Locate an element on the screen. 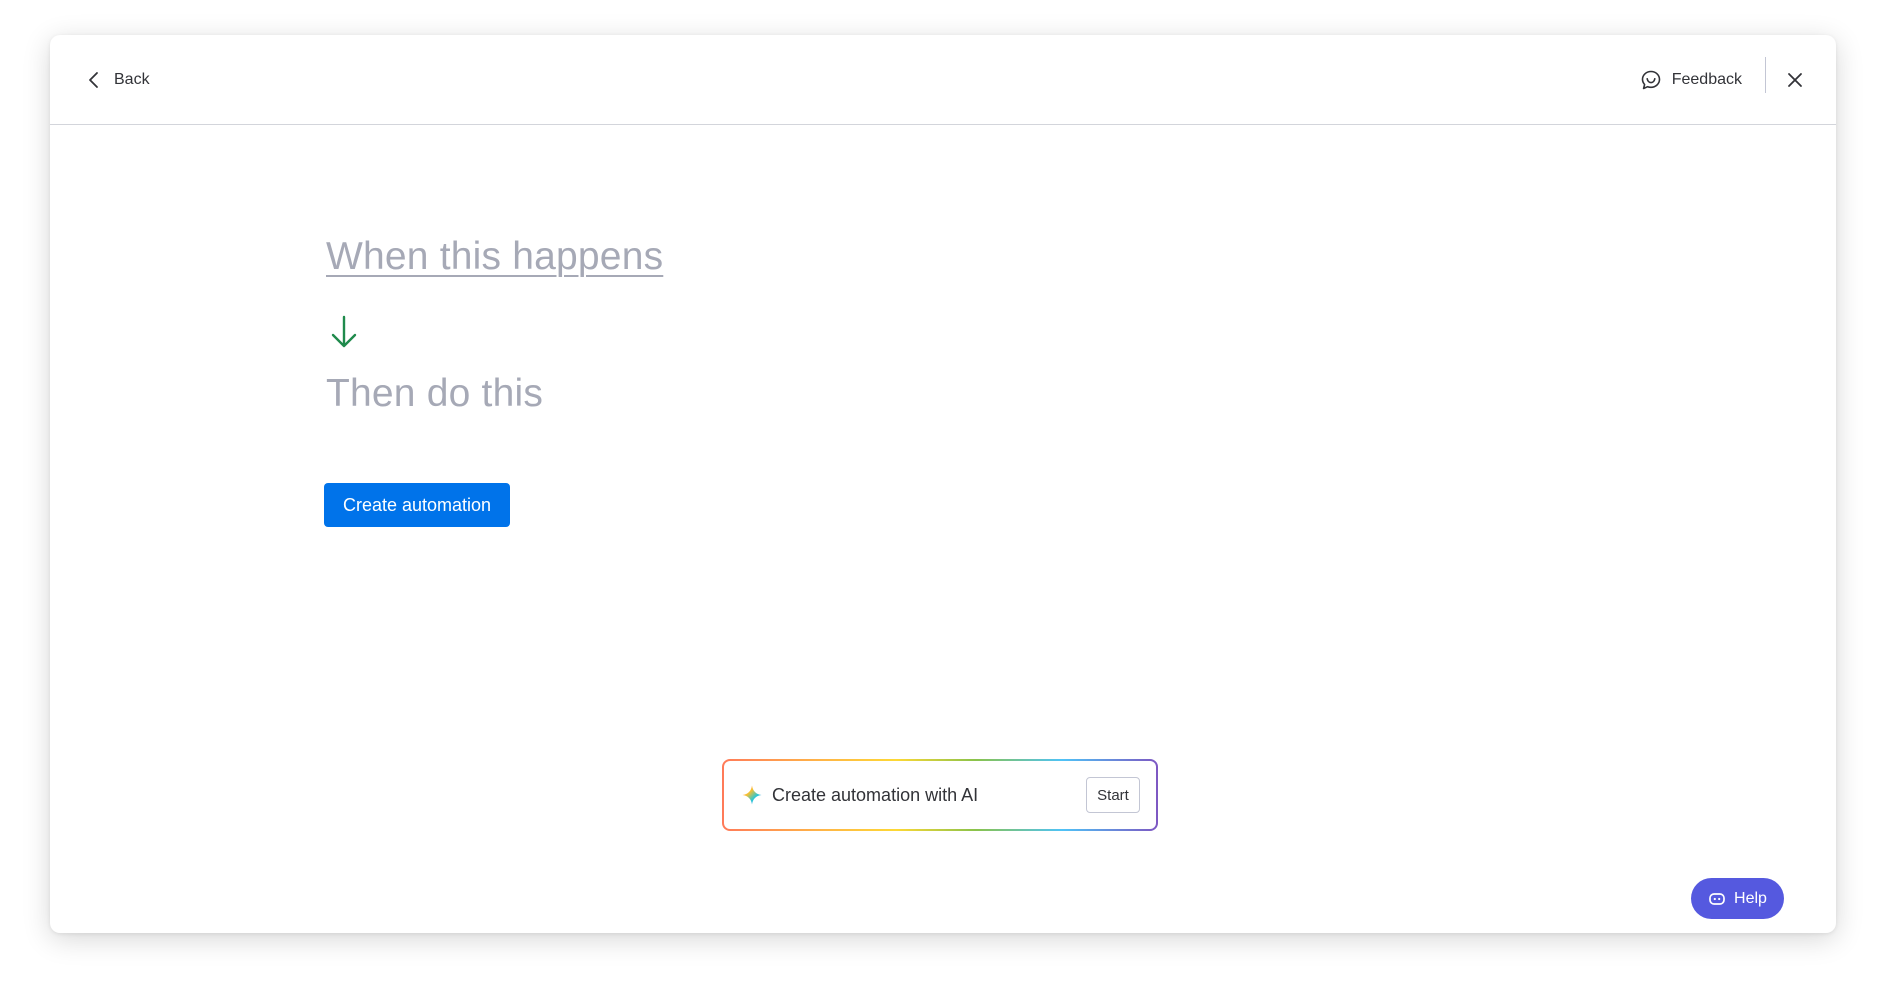 This screenshot has height=998, width=1886. create-with-ai-label: Create automation with AI is located at coordinates (875, 794).